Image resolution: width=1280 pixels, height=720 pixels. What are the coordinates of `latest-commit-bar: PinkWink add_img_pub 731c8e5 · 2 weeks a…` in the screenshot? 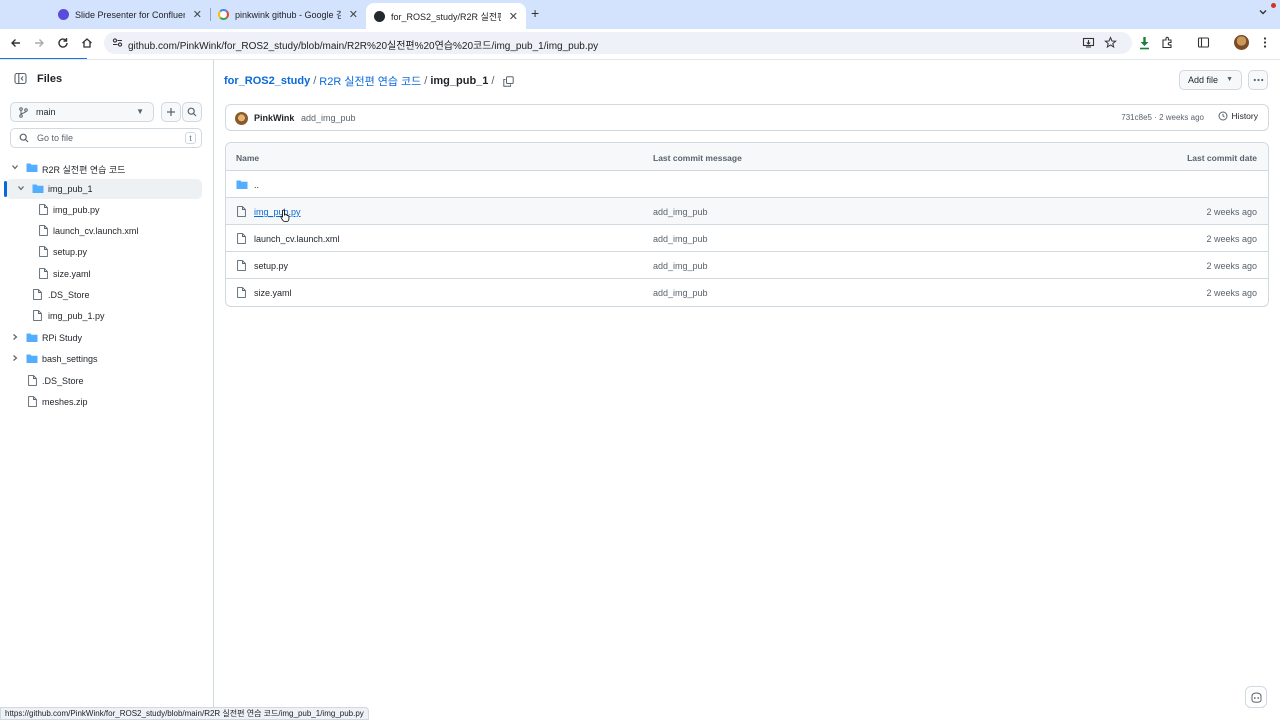 It's located at (747, 117).